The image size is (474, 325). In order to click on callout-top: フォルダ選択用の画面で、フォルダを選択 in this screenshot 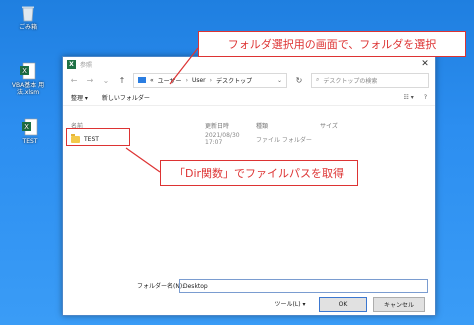, I will do `click(332, 44)`.